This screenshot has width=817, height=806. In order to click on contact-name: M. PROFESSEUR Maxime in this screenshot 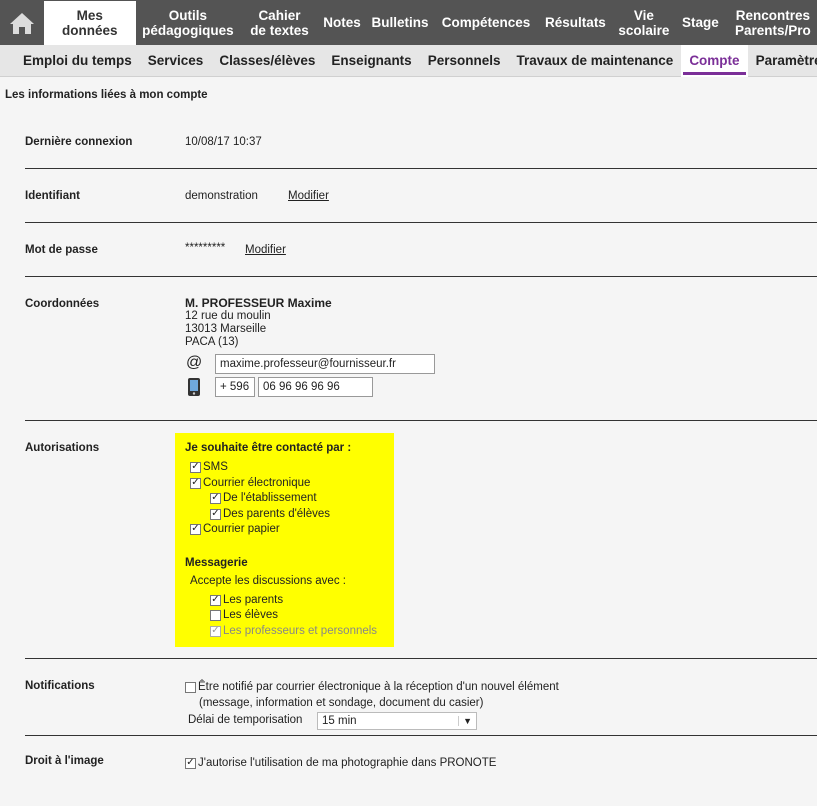, I will do `click(258, 303)`.